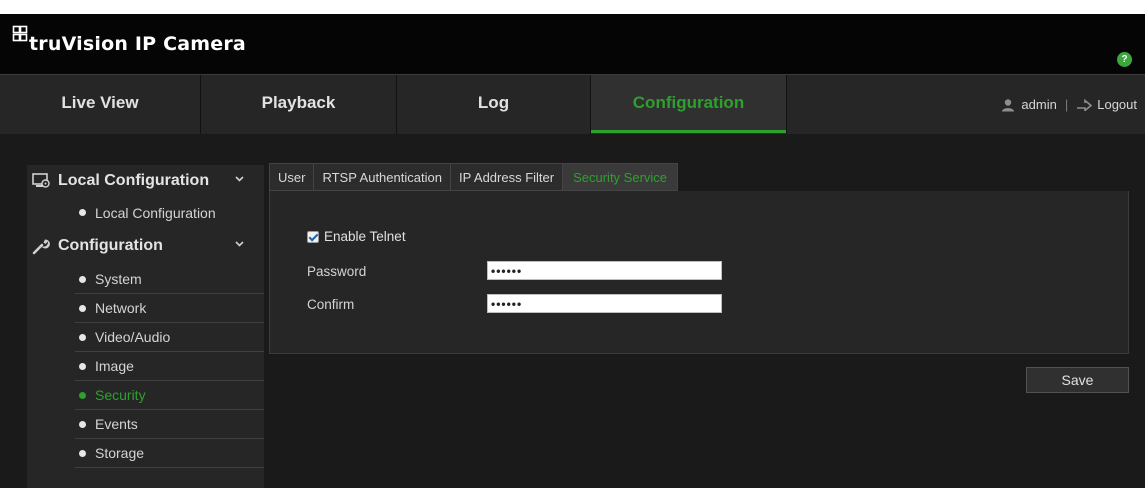 This screenshot has height=488, width=1145. I want to click on local-config-icon, so click(41, 181).